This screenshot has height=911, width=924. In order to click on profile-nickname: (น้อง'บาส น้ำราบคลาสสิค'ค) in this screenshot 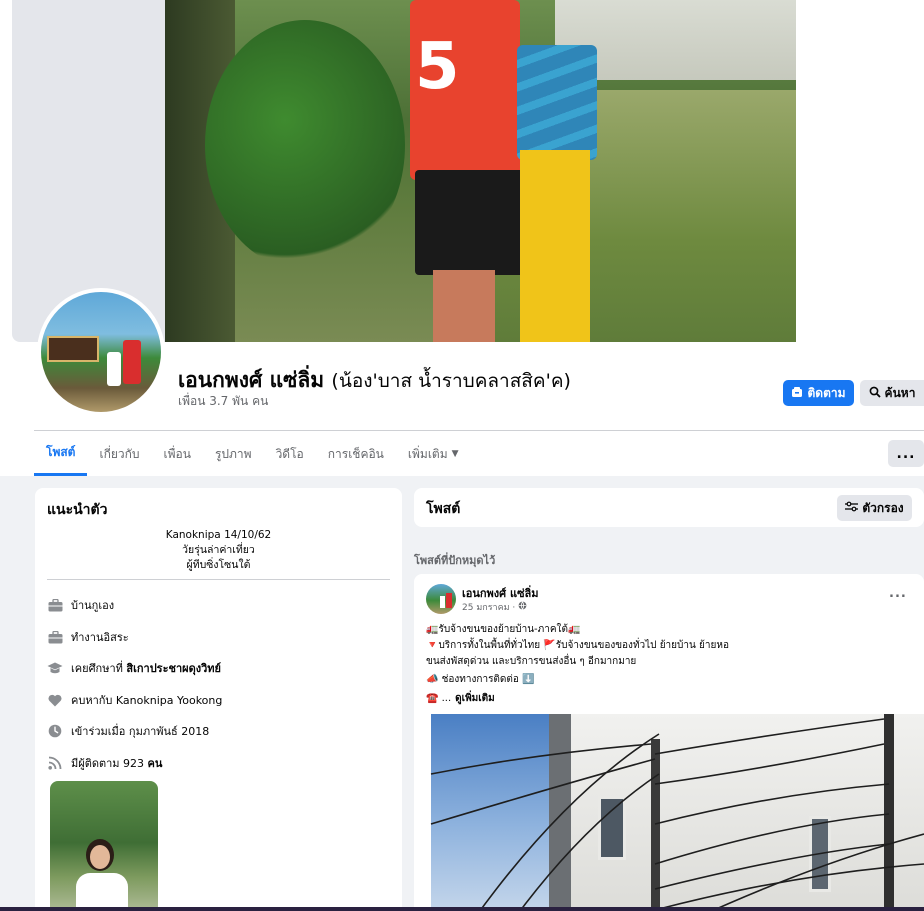, I will do `click(451, 381)`.